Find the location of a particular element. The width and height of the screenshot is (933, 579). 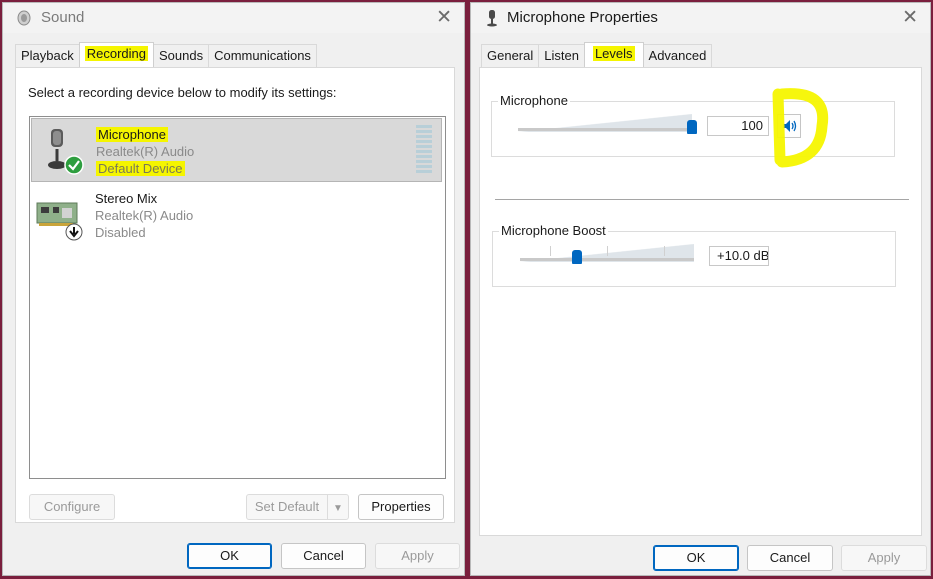

microphone-app-icon is located at coordinates (492, 18).